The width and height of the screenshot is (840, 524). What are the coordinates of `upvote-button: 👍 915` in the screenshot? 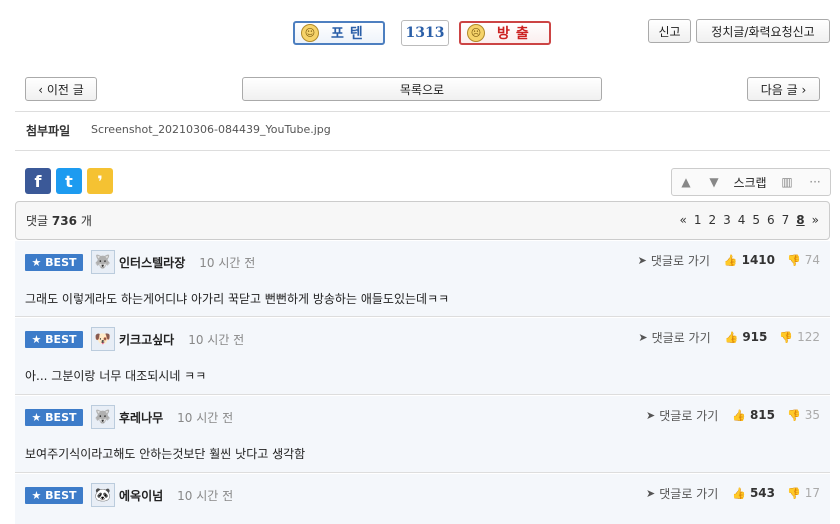 It's located at (746, 337).